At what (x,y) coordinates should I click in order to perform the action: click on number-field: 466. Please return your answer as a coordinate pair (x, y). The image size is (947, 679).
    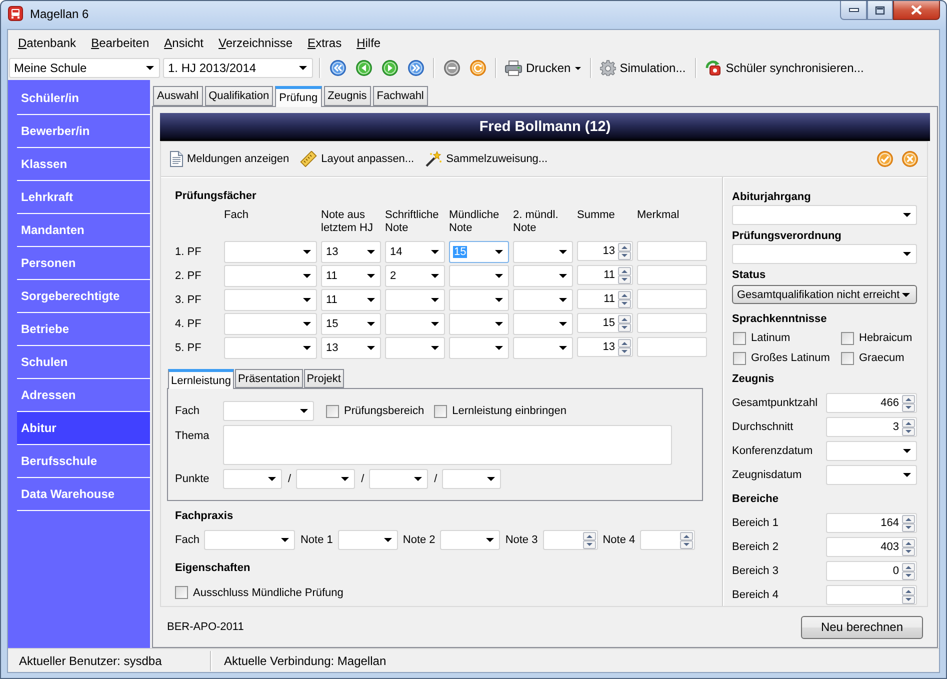
    Looking at the image, I should click on (871, 403).